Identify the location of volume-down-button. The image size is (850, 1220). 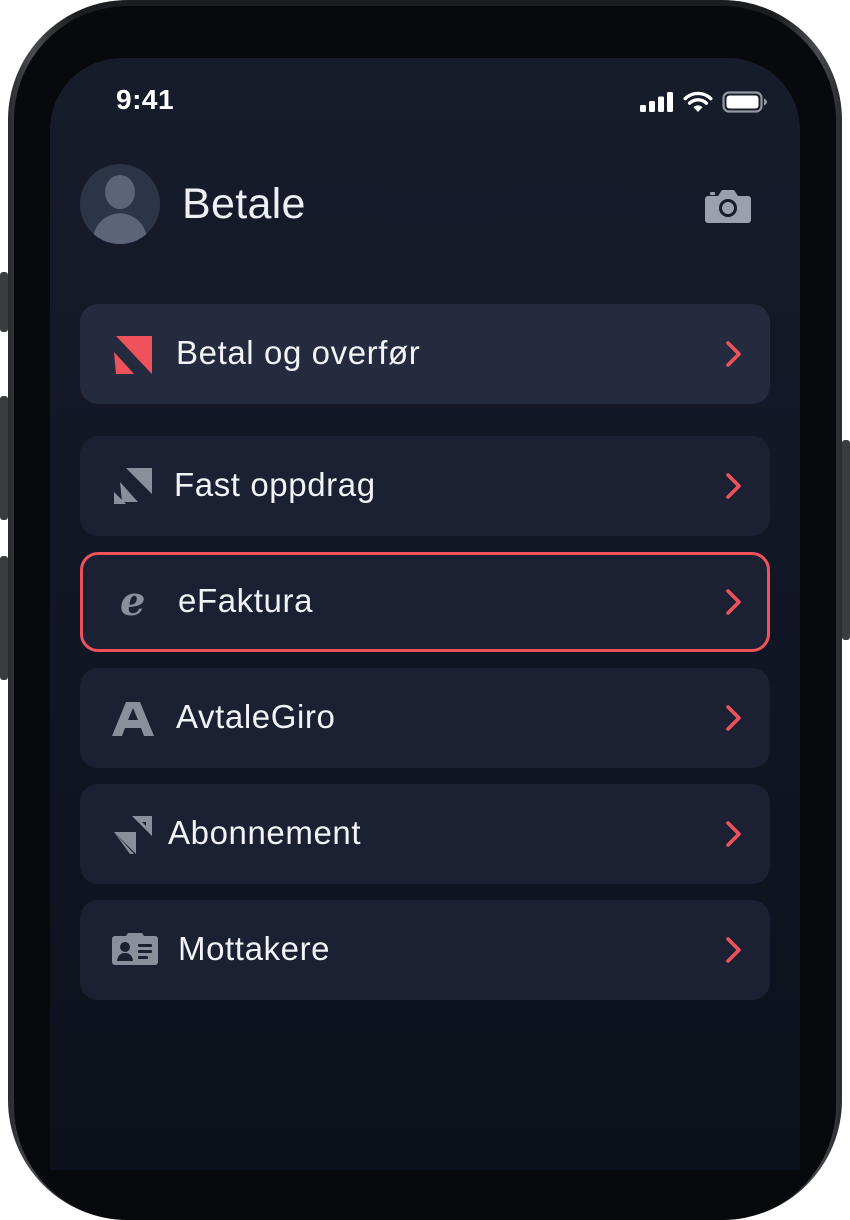
(4, 618).